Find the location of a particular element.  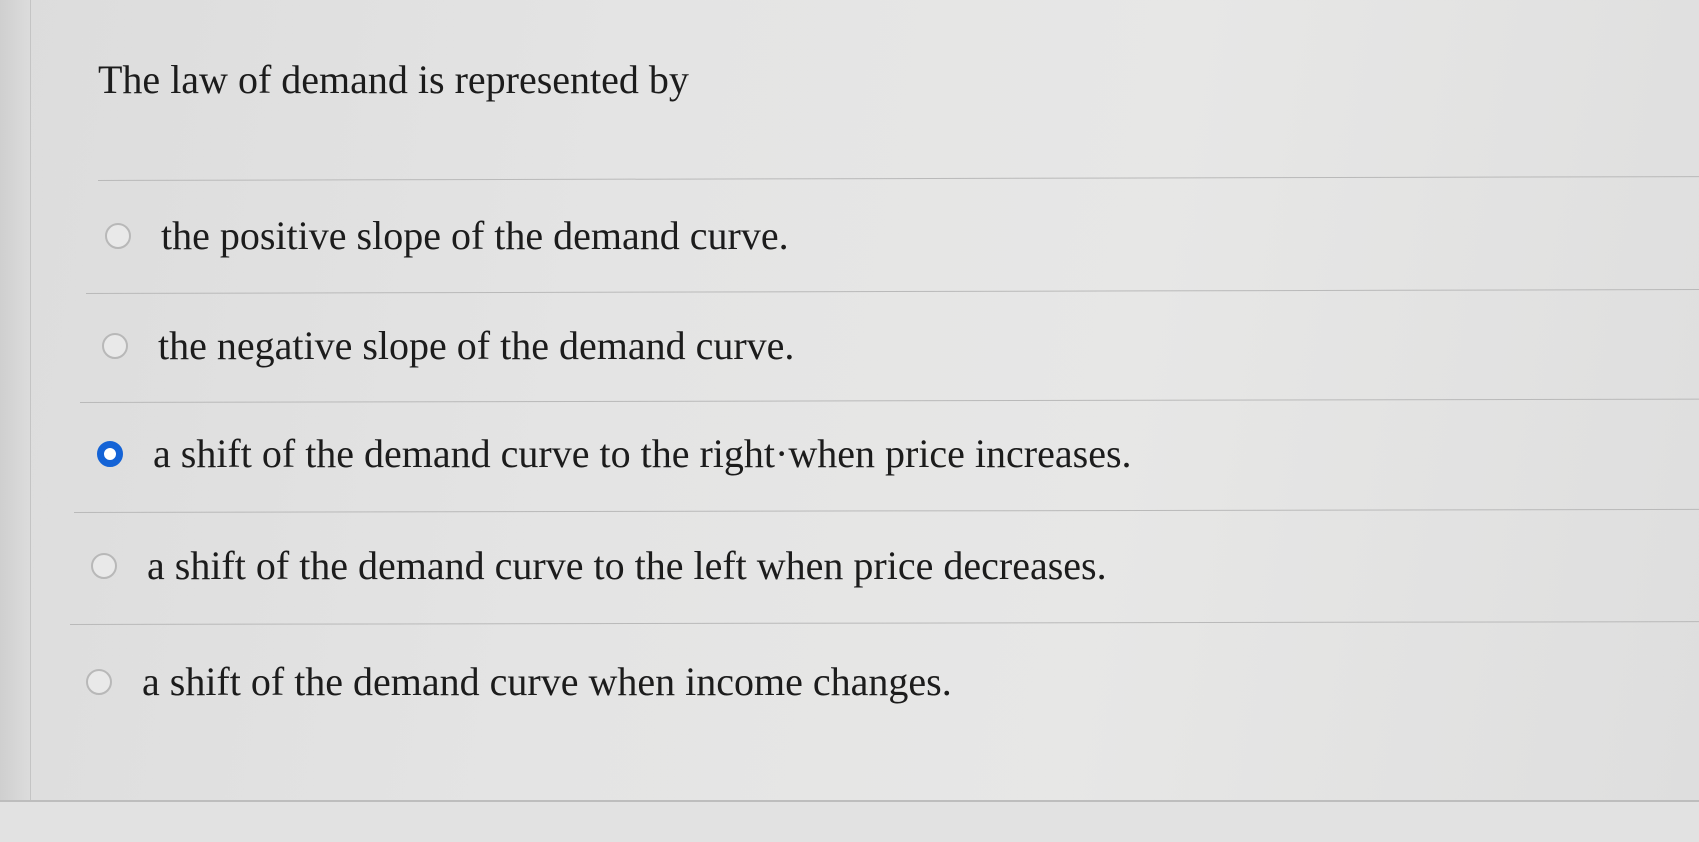

answer-option-2: the negative slope of the demand curve. is located at coordinates (448, 346).